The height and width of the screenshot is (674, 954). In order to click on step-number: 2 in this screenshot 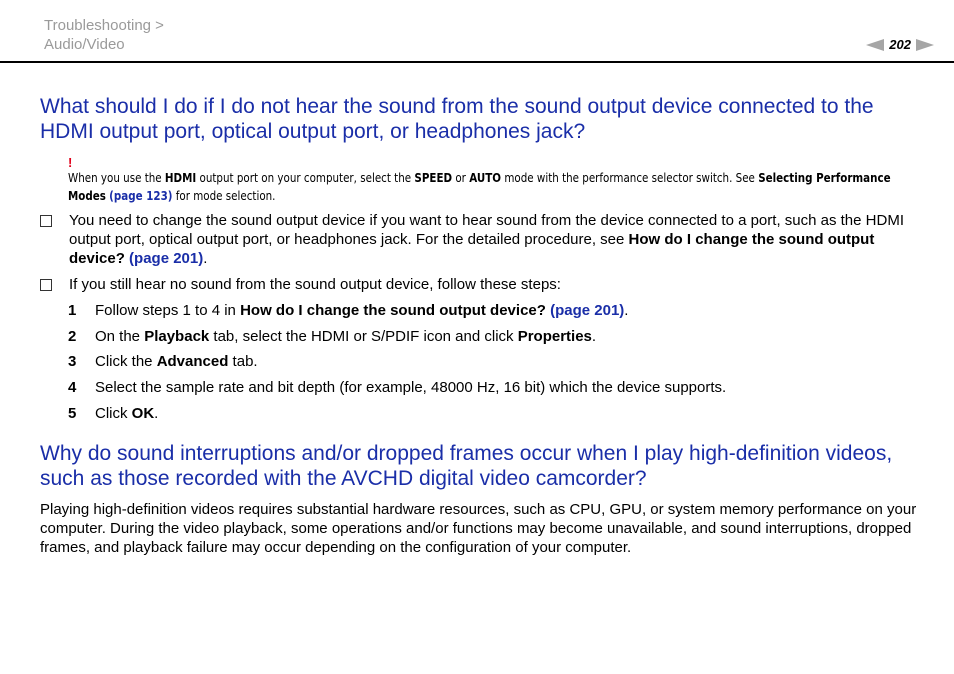, I will do `click(72, 336)`.